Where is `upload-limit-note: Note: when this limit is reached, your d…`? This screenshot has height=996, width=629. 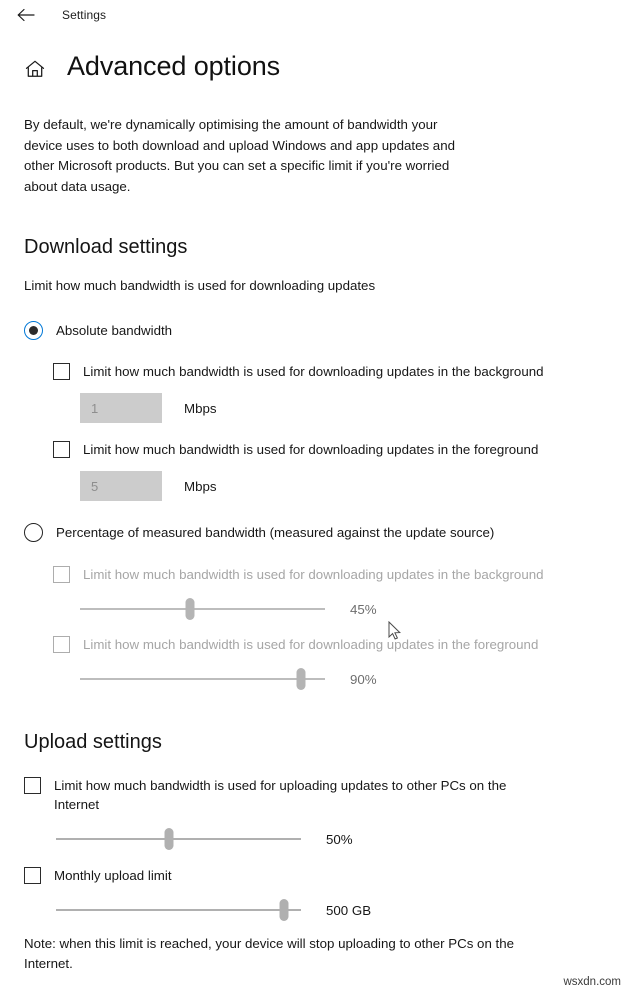 upload-limit-note: Note: when this limit is reached, your d… is located at coordinates (269, 953).